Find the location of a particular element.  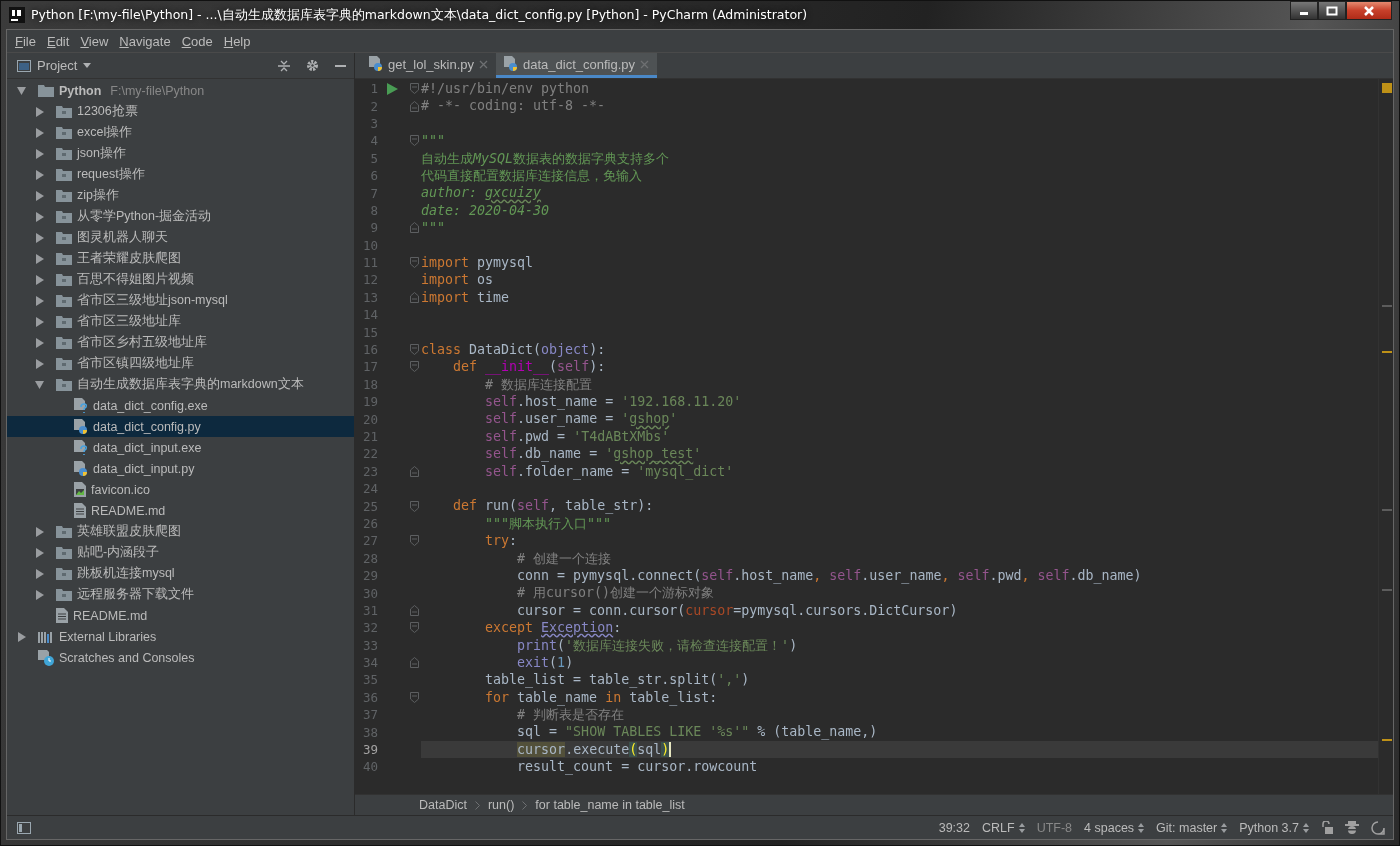

menu-item: Help is located at coordinates (237, 41).